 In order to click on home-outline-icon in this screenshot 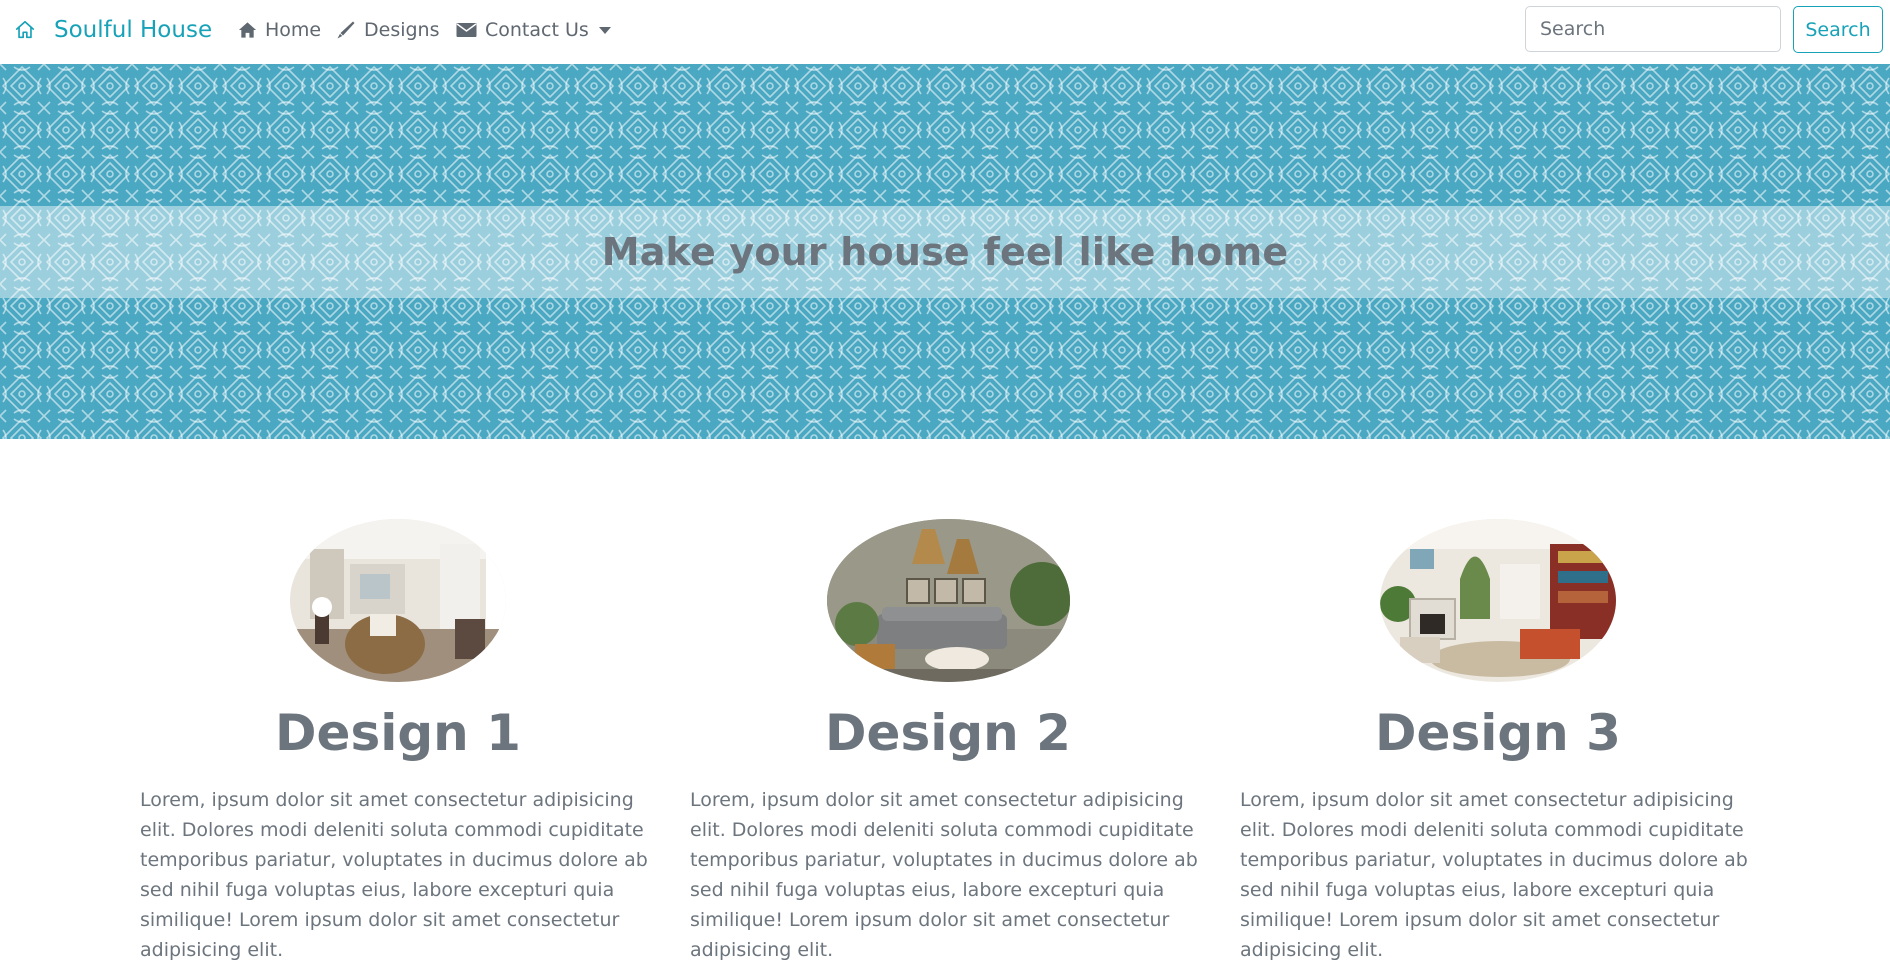, I will do `click(25, 29)`.